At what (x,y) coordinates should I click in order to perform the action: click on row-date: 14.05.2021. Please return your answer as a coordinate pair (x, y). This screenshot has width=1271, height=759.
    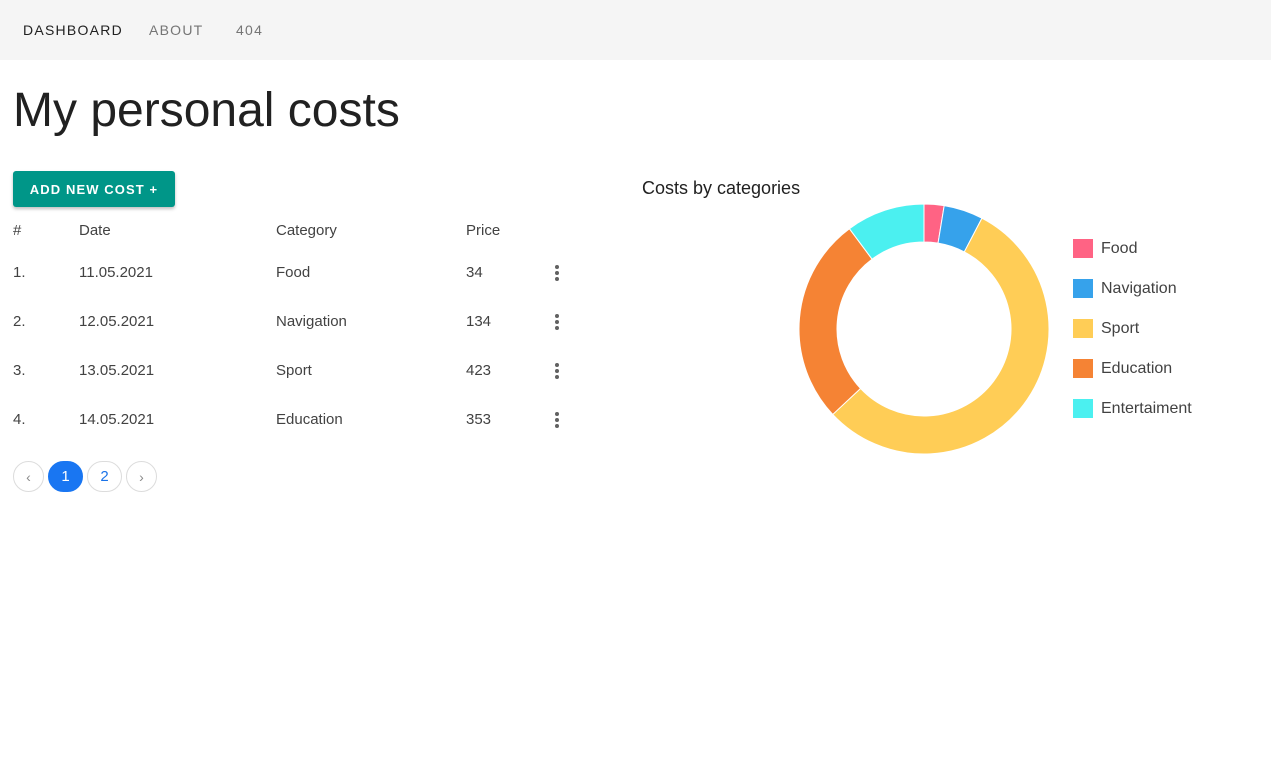
    Looking at the image, I should click on (117, 419).